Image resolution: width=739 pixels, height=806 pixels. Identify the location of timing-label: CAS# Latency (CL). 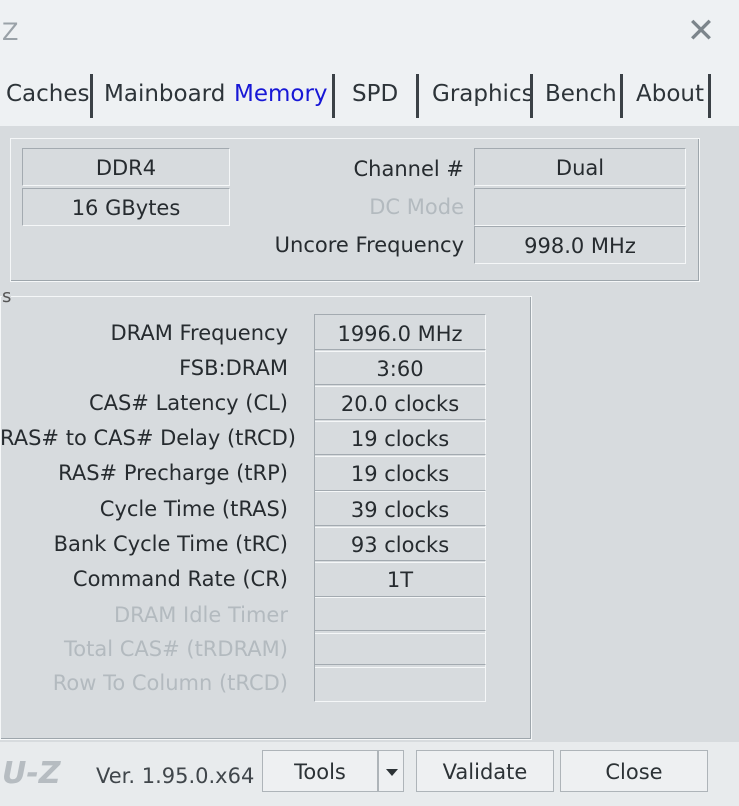
(188, 403).